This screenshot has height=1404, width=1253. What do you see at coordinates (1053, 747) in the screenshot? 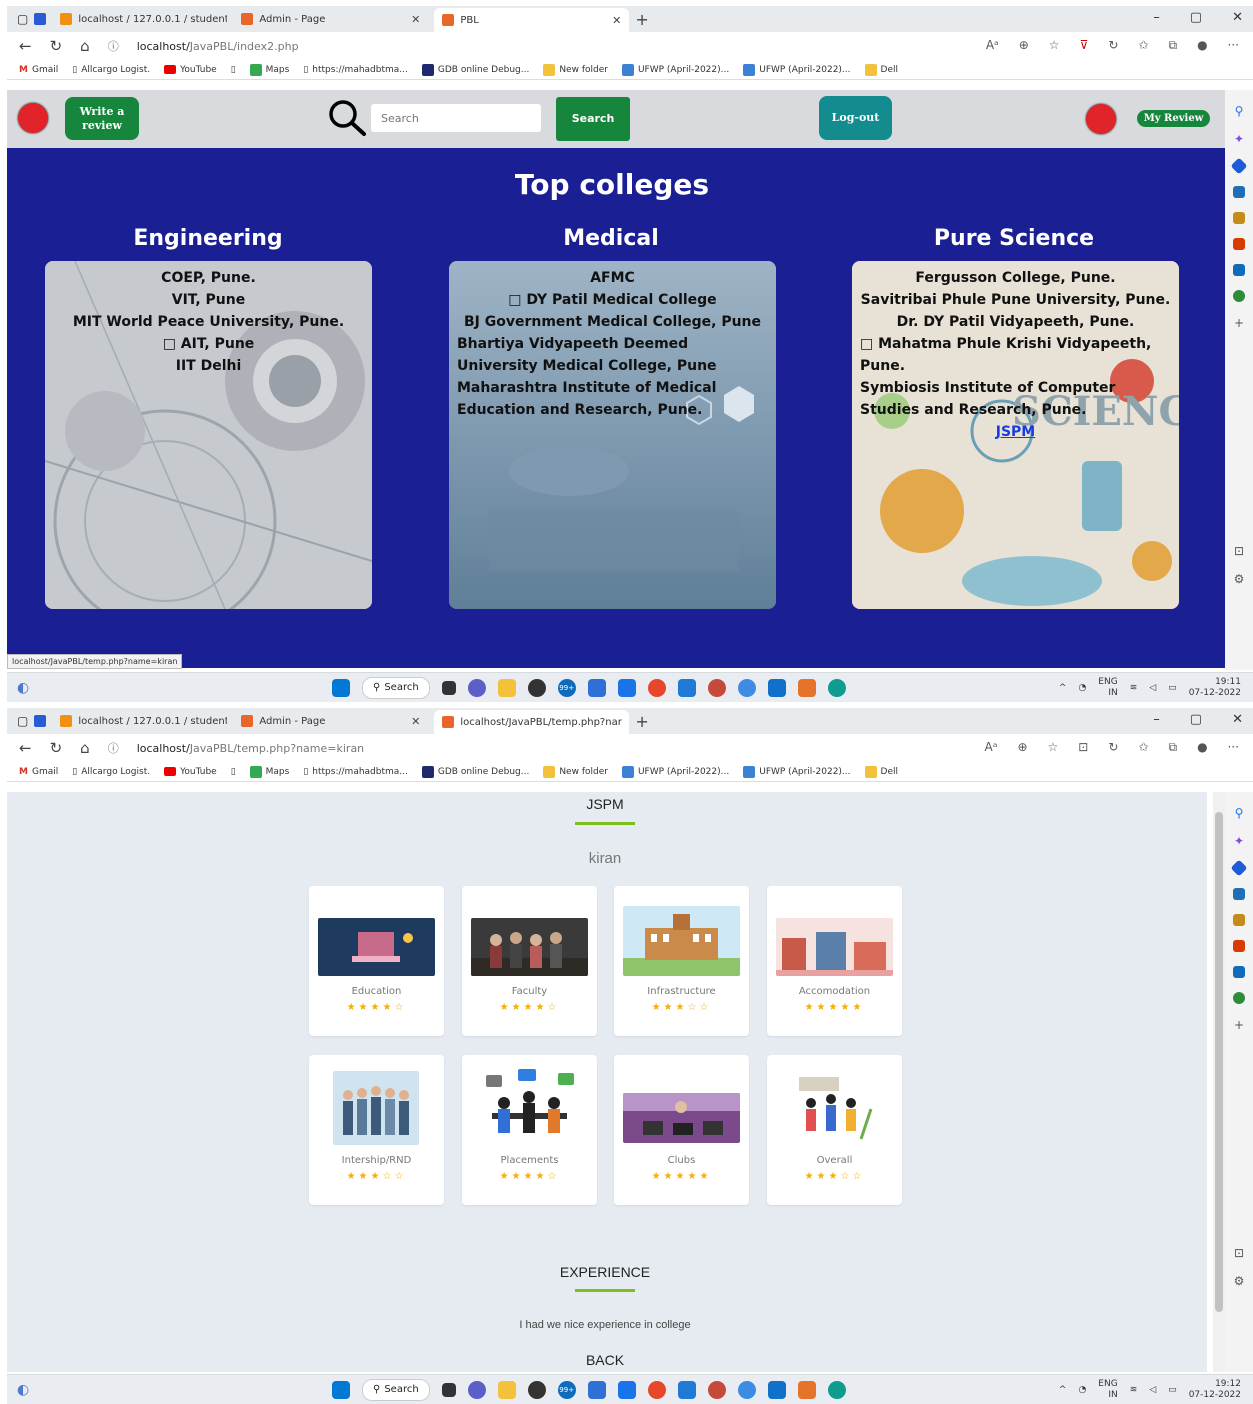
I see `favorite-icon: ☆` at bounding box center [1053, 747].